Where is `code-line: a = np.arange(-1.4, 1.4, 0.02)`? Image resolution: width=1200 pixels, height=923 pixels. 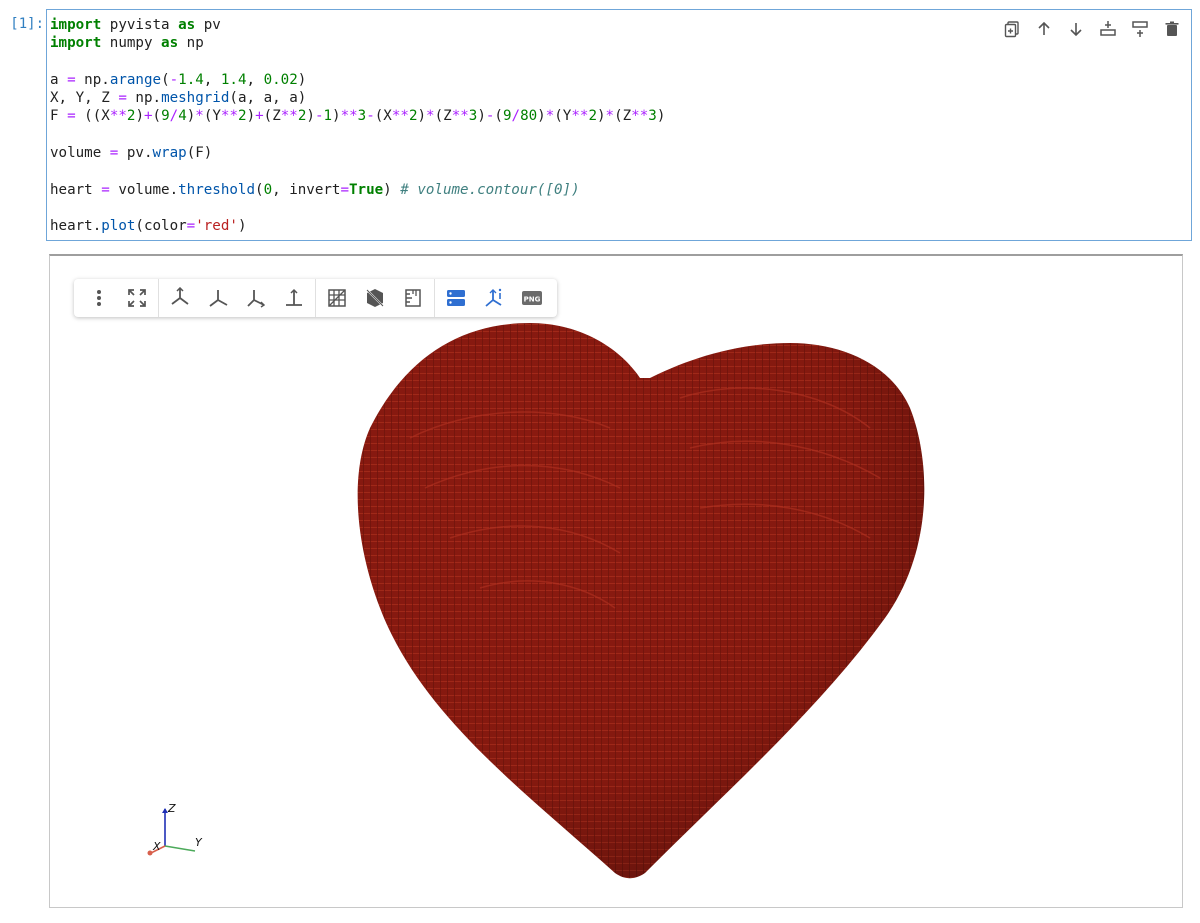
code-line: a = np.arange(-1.4, 1.4, 0.02) is located at coordinates (178, 79).